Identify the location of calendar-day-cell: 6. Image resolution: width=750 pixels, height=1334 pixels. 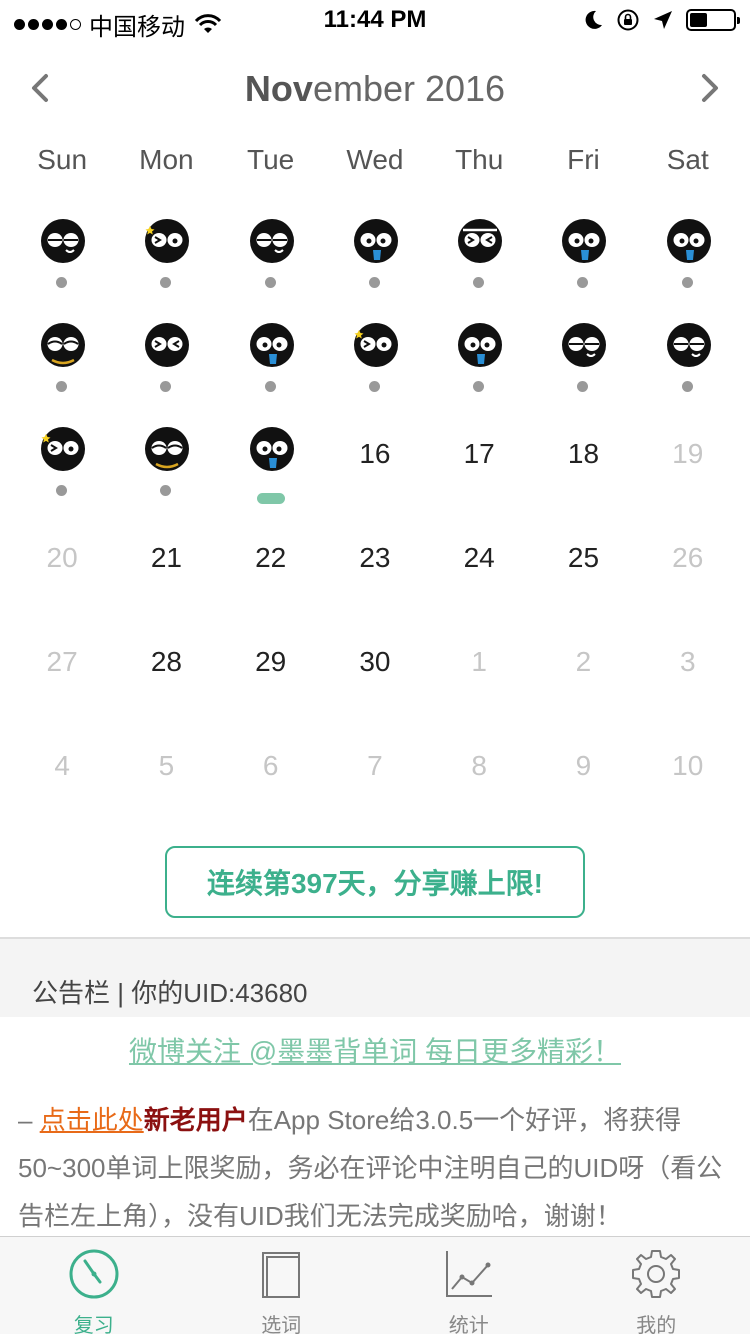
(271, 762).